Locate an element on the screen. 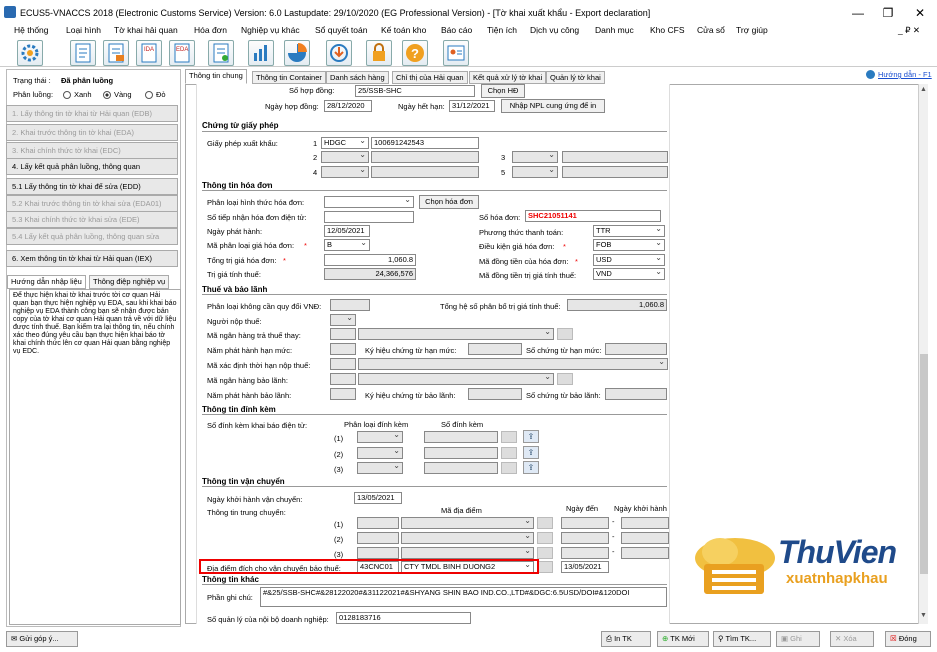  invoice-icon is located at coordinates (221, 53).